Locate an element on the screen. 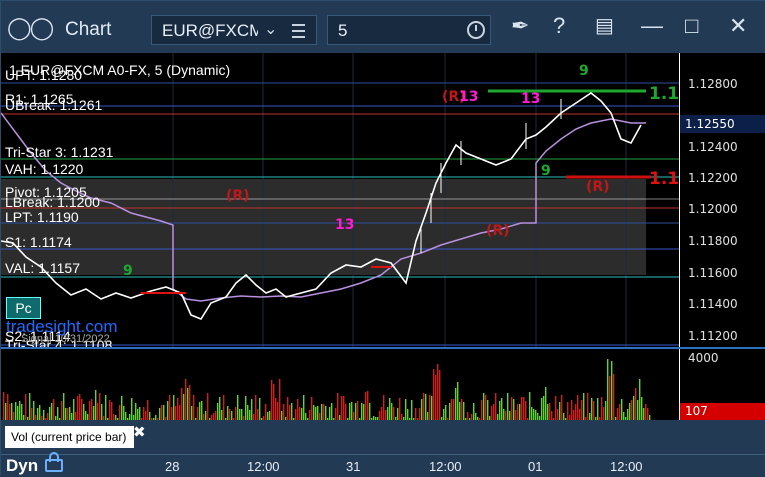 Image resolution: width=765 pixels, height=477 pixels. symbol-selector: EUR@FXCM ⌄ is located at coordinates (234, 30).